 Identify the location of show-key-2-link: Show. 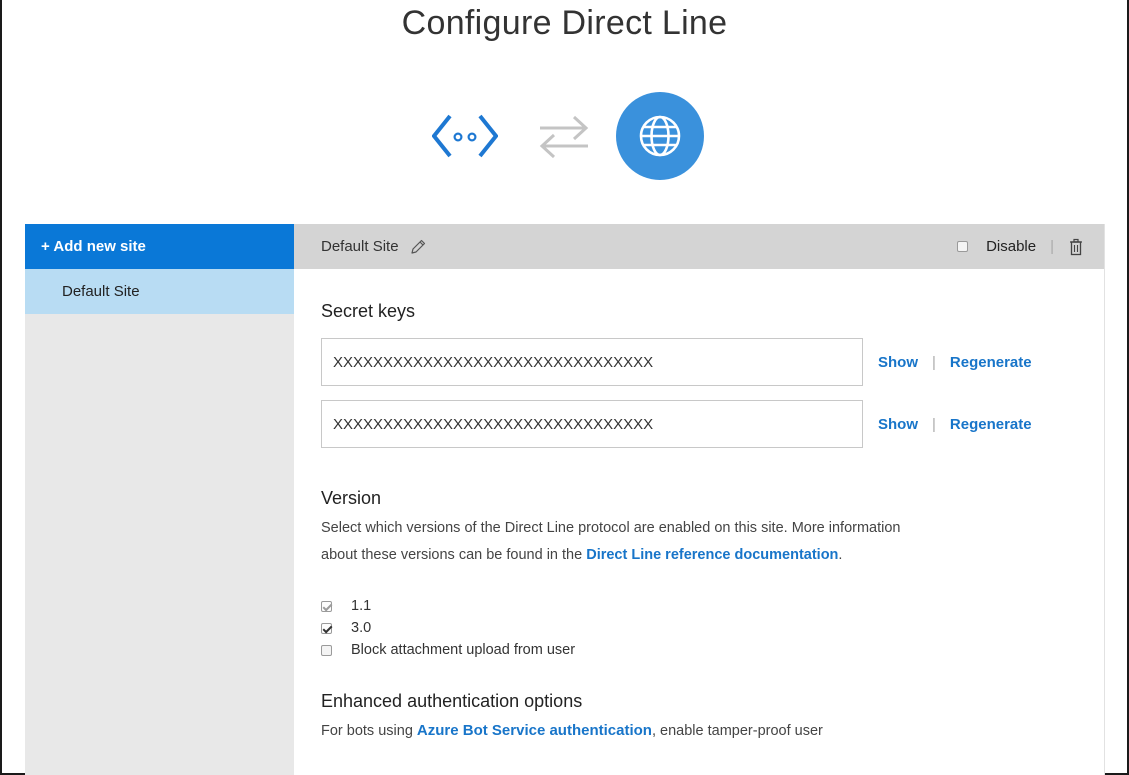
(898, 424).